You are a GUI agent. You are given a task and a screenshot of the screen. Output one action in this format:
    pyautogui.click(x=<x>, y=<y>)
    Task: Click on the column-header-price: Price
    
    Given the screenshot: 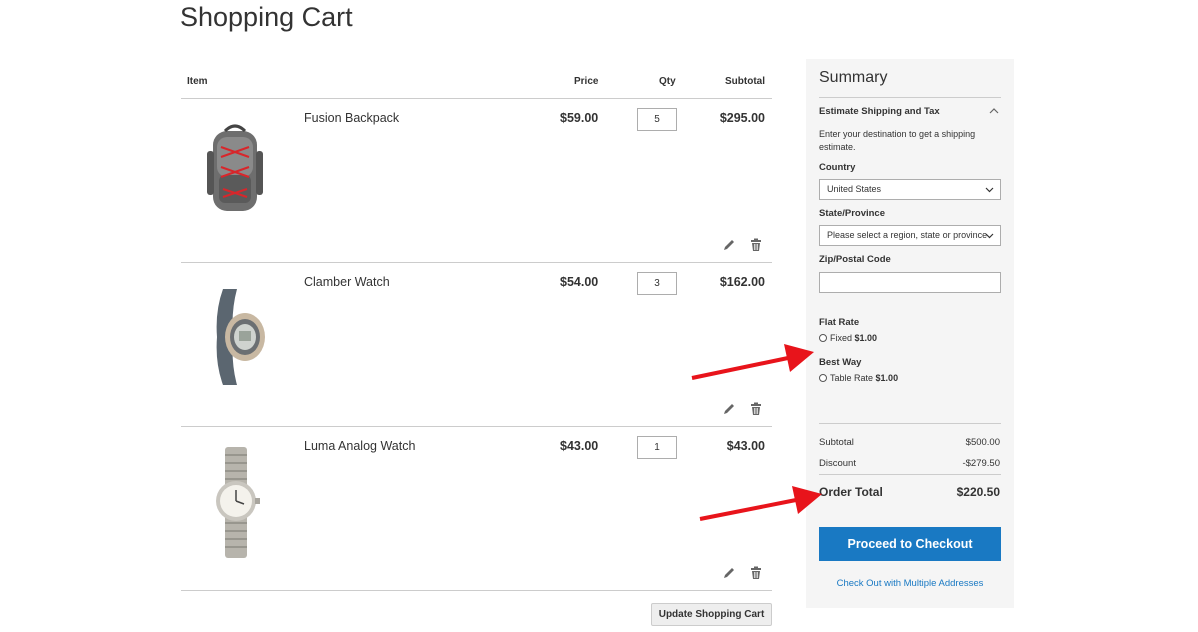 What is the action you would take?
    pyautogui.click(x=586, y=81)
    